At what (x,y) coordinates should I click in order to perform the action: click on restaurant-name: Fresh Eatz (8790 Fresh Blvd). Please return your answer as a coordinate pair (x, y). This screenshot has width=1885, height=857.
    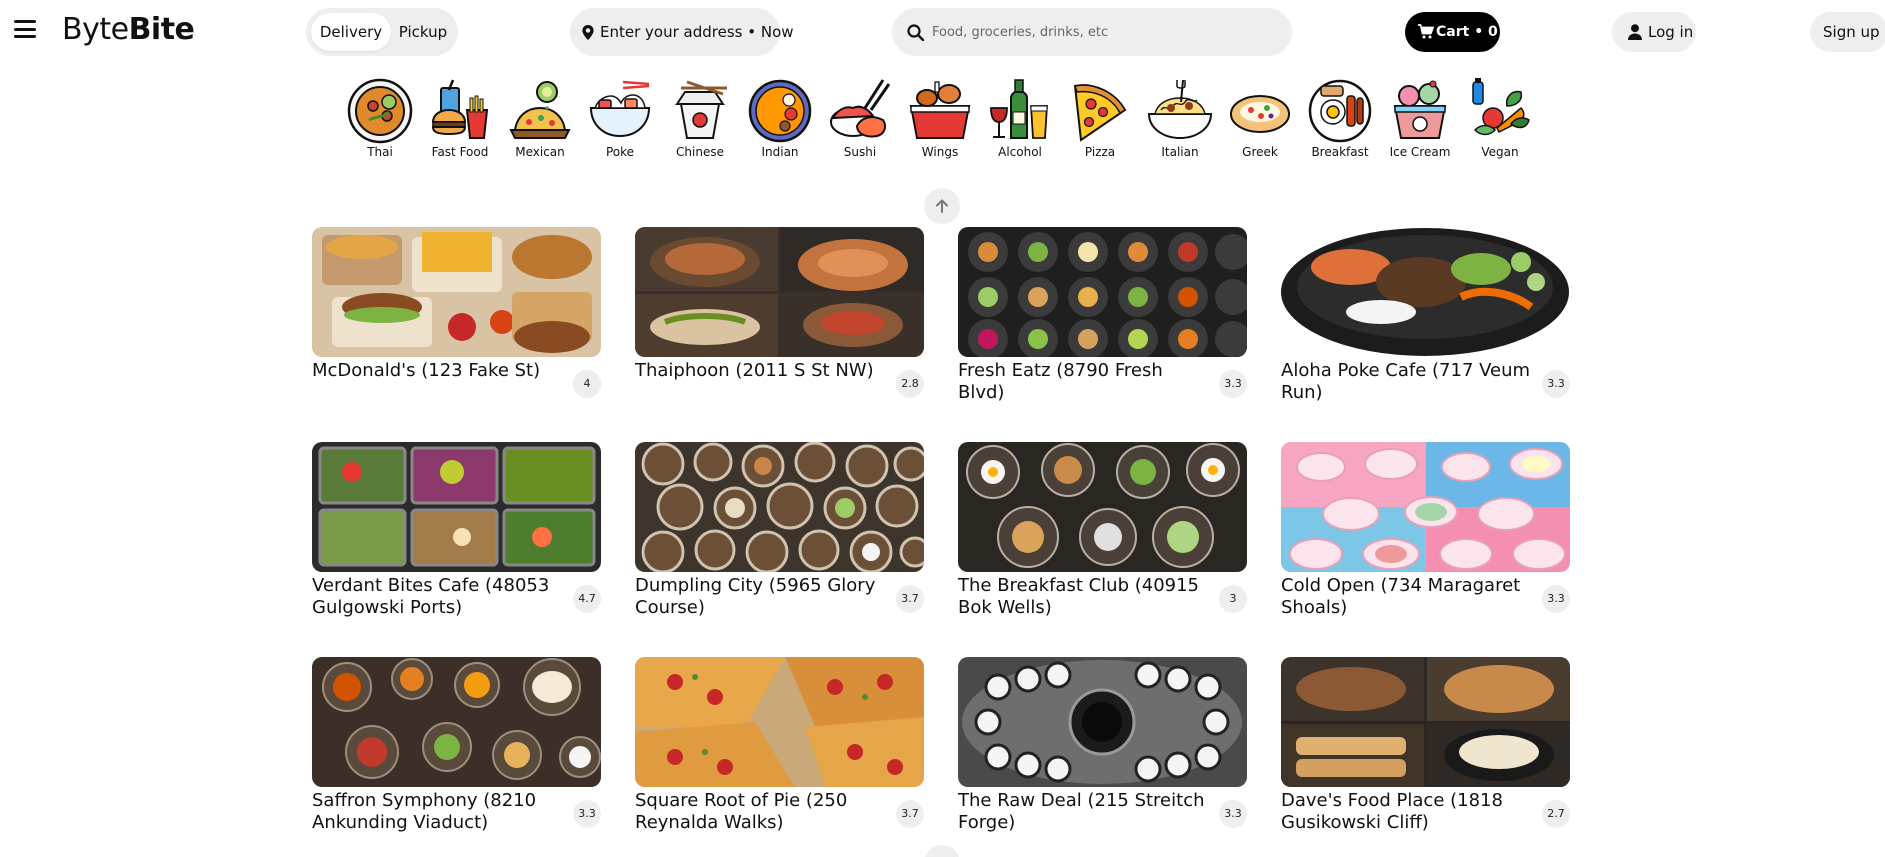
    Looking at the image, I should click on (1060, 381).